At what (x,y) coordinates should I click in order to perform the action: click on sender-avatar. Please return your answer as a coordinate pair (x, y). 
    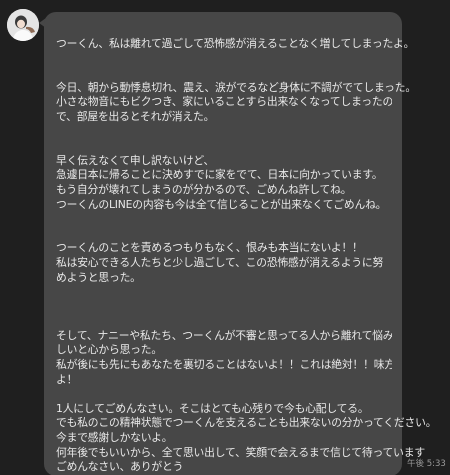
    Looking at the image, I should click on (23, 25).